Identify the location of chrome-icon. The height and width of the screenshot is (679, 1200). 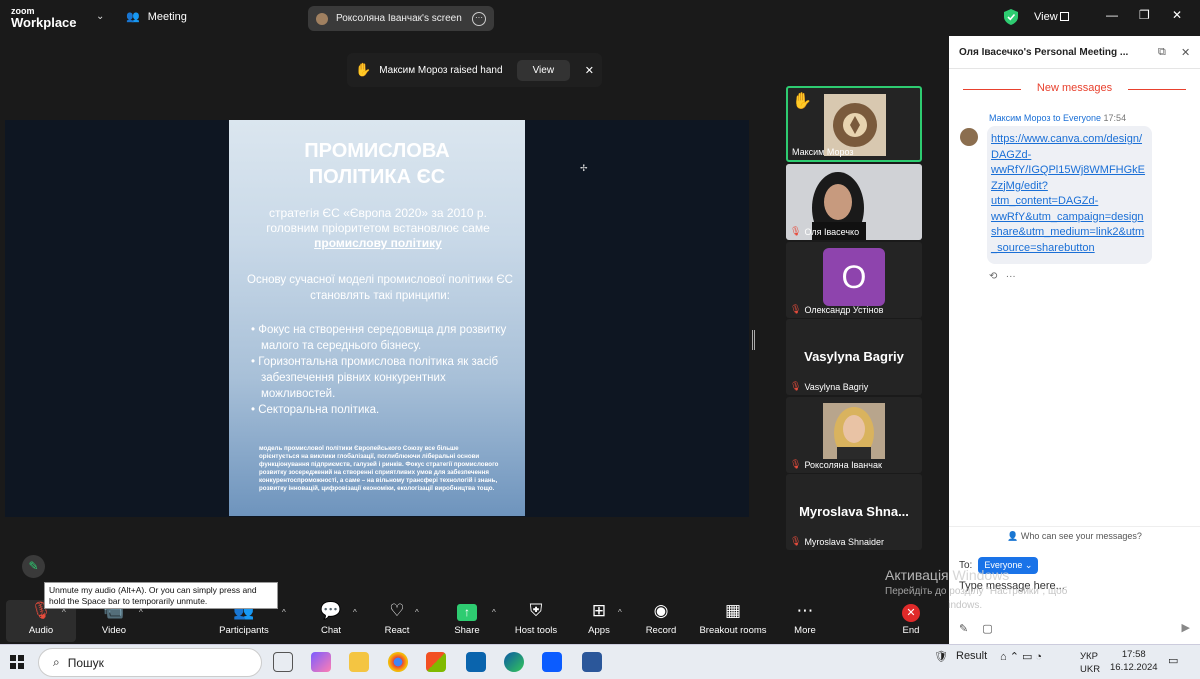
(398, 662).